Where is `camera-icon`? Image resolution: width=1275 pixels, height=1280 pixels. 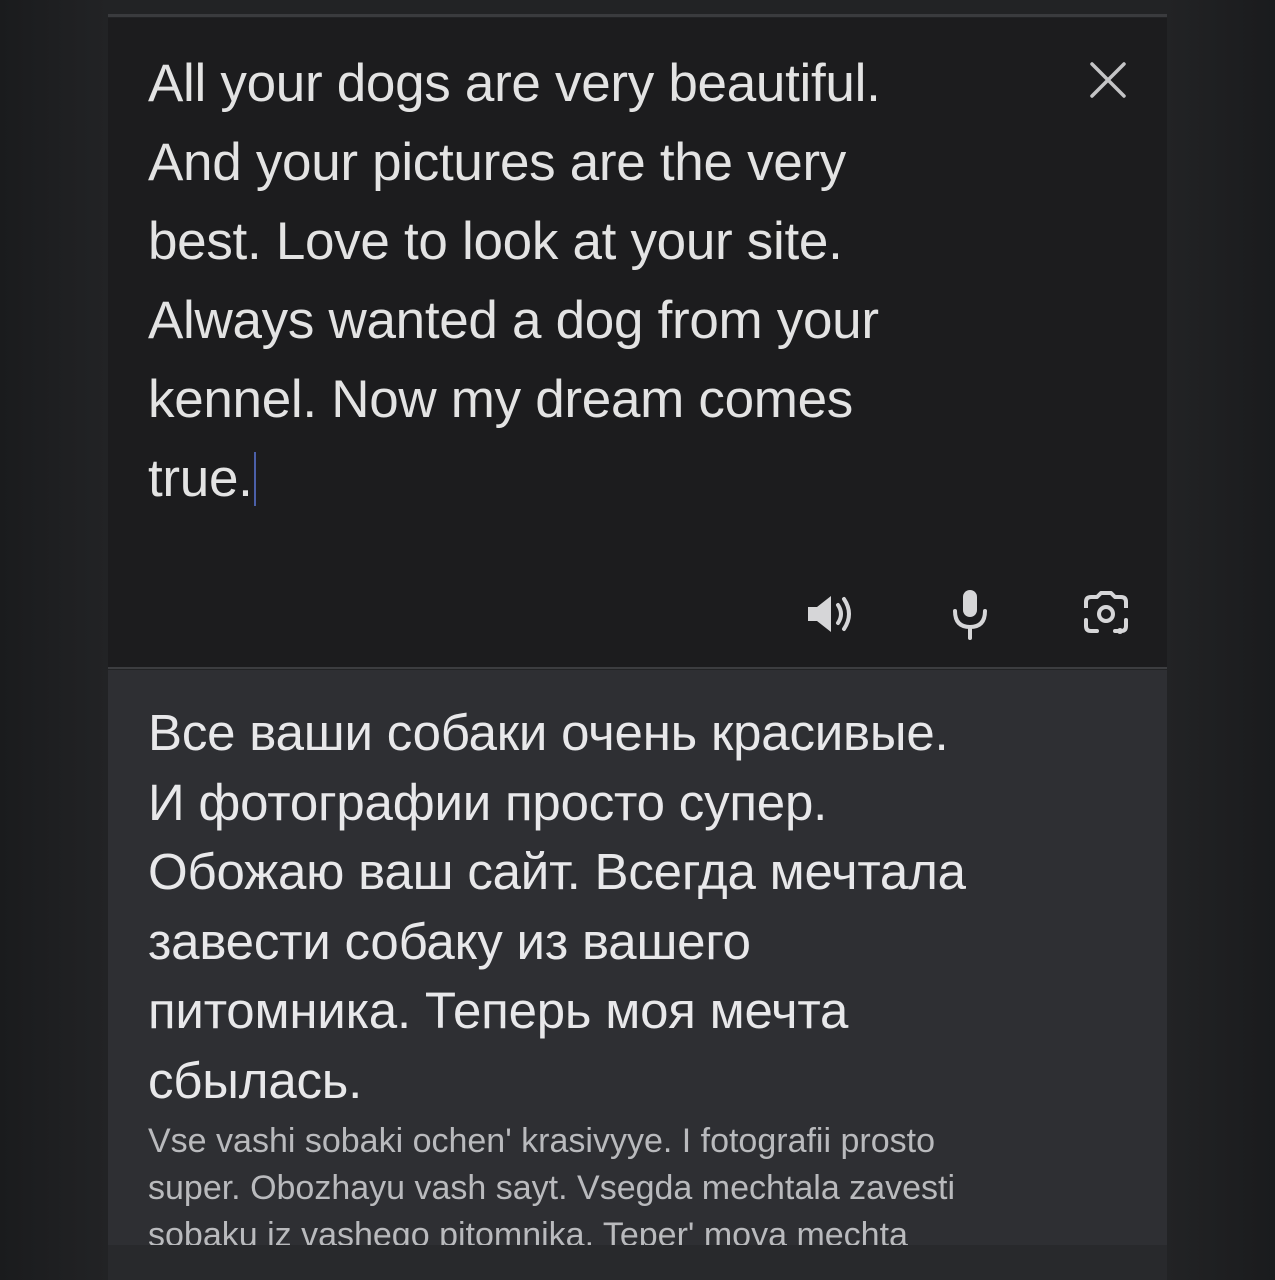
camera-icon is located at coordinates (1106, 612).